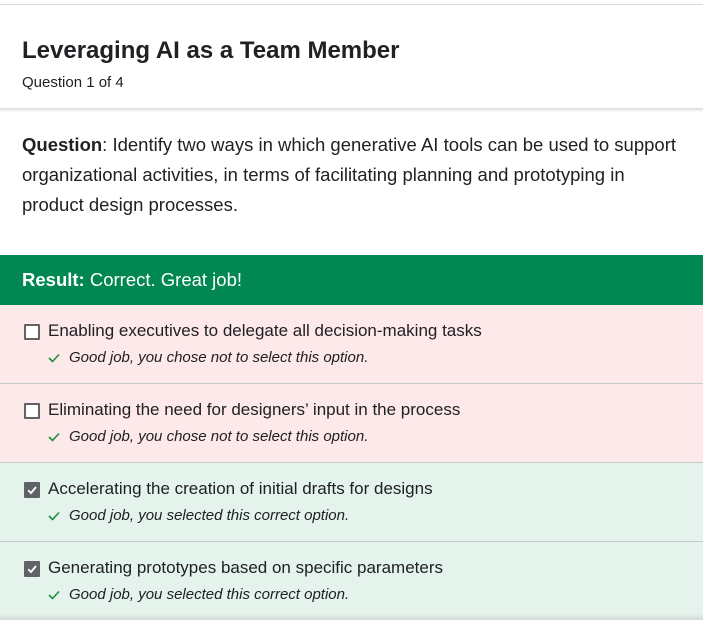 The height and width of the screenshot is (620, 703). I want to click on result-text: Result: Correct. Great job!, so click(132, 280).